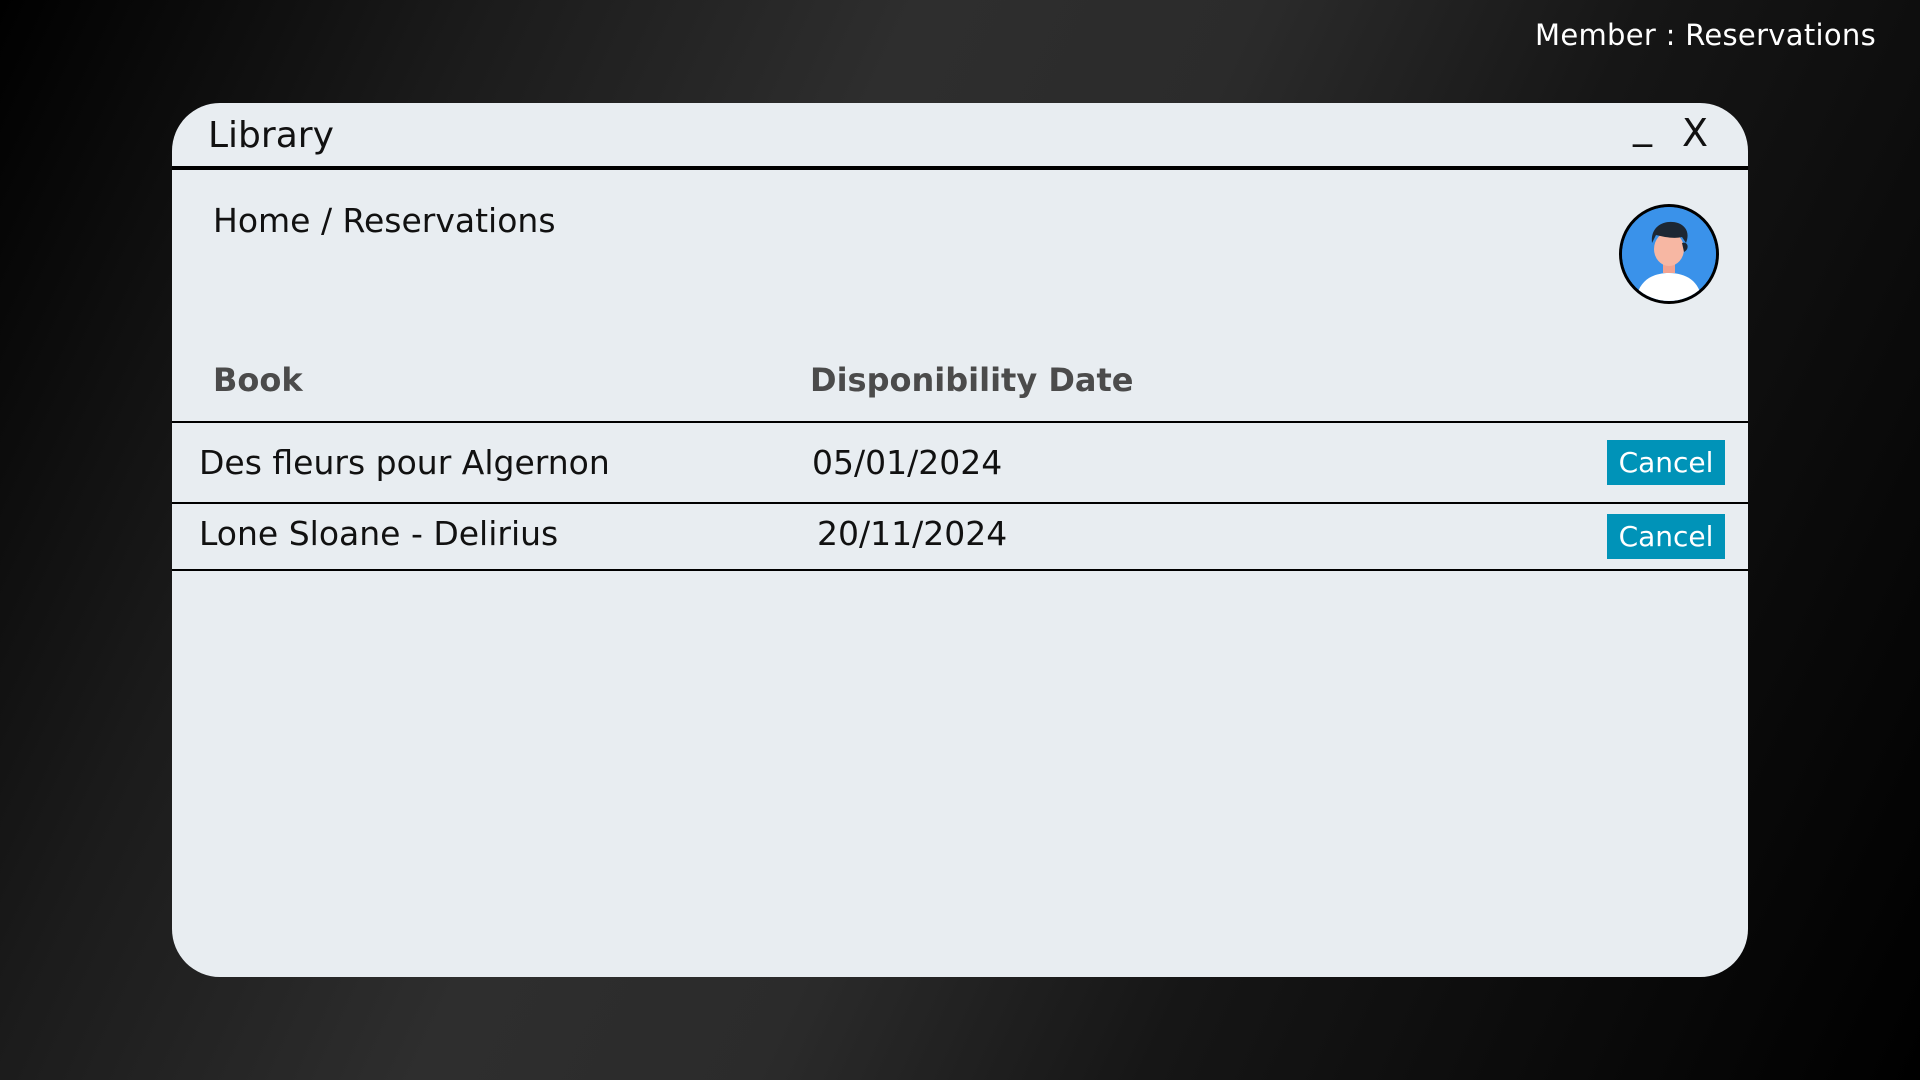  Describe the element at coordinates (384, 220) in the screenshot. I see `breadcrumb: Home / Reservations` at that location.